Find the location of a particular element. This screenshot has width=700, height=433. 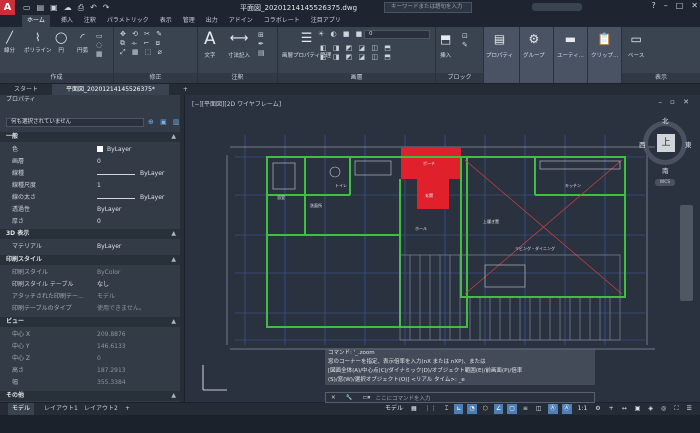

transparency-icon: ◫ is located at coordinates (539, 409).